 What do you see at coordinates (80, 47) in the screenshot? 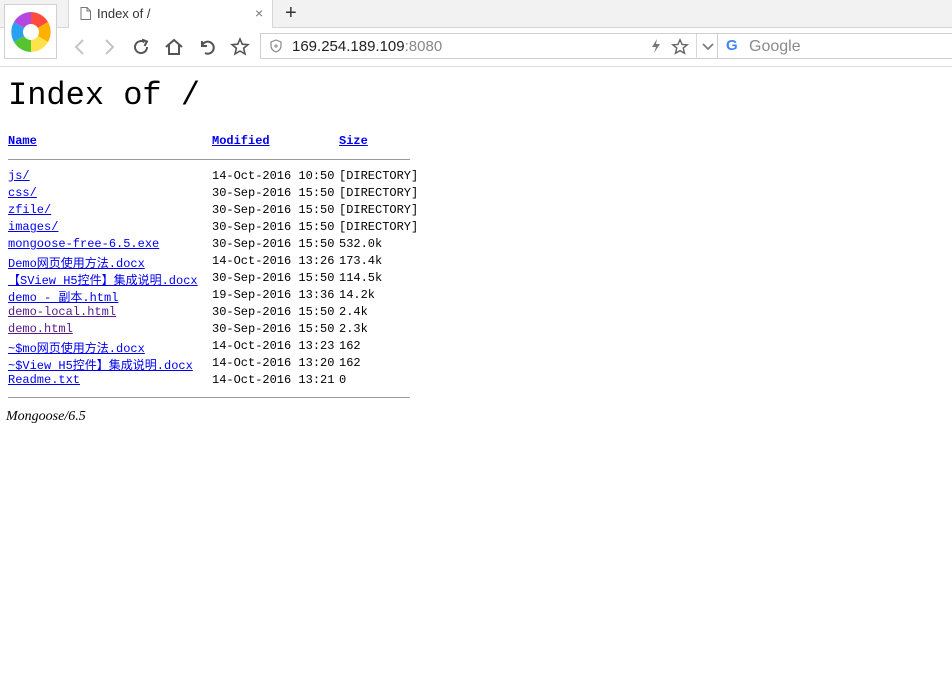
I see `back-icon` at bounding box center [80, 47].